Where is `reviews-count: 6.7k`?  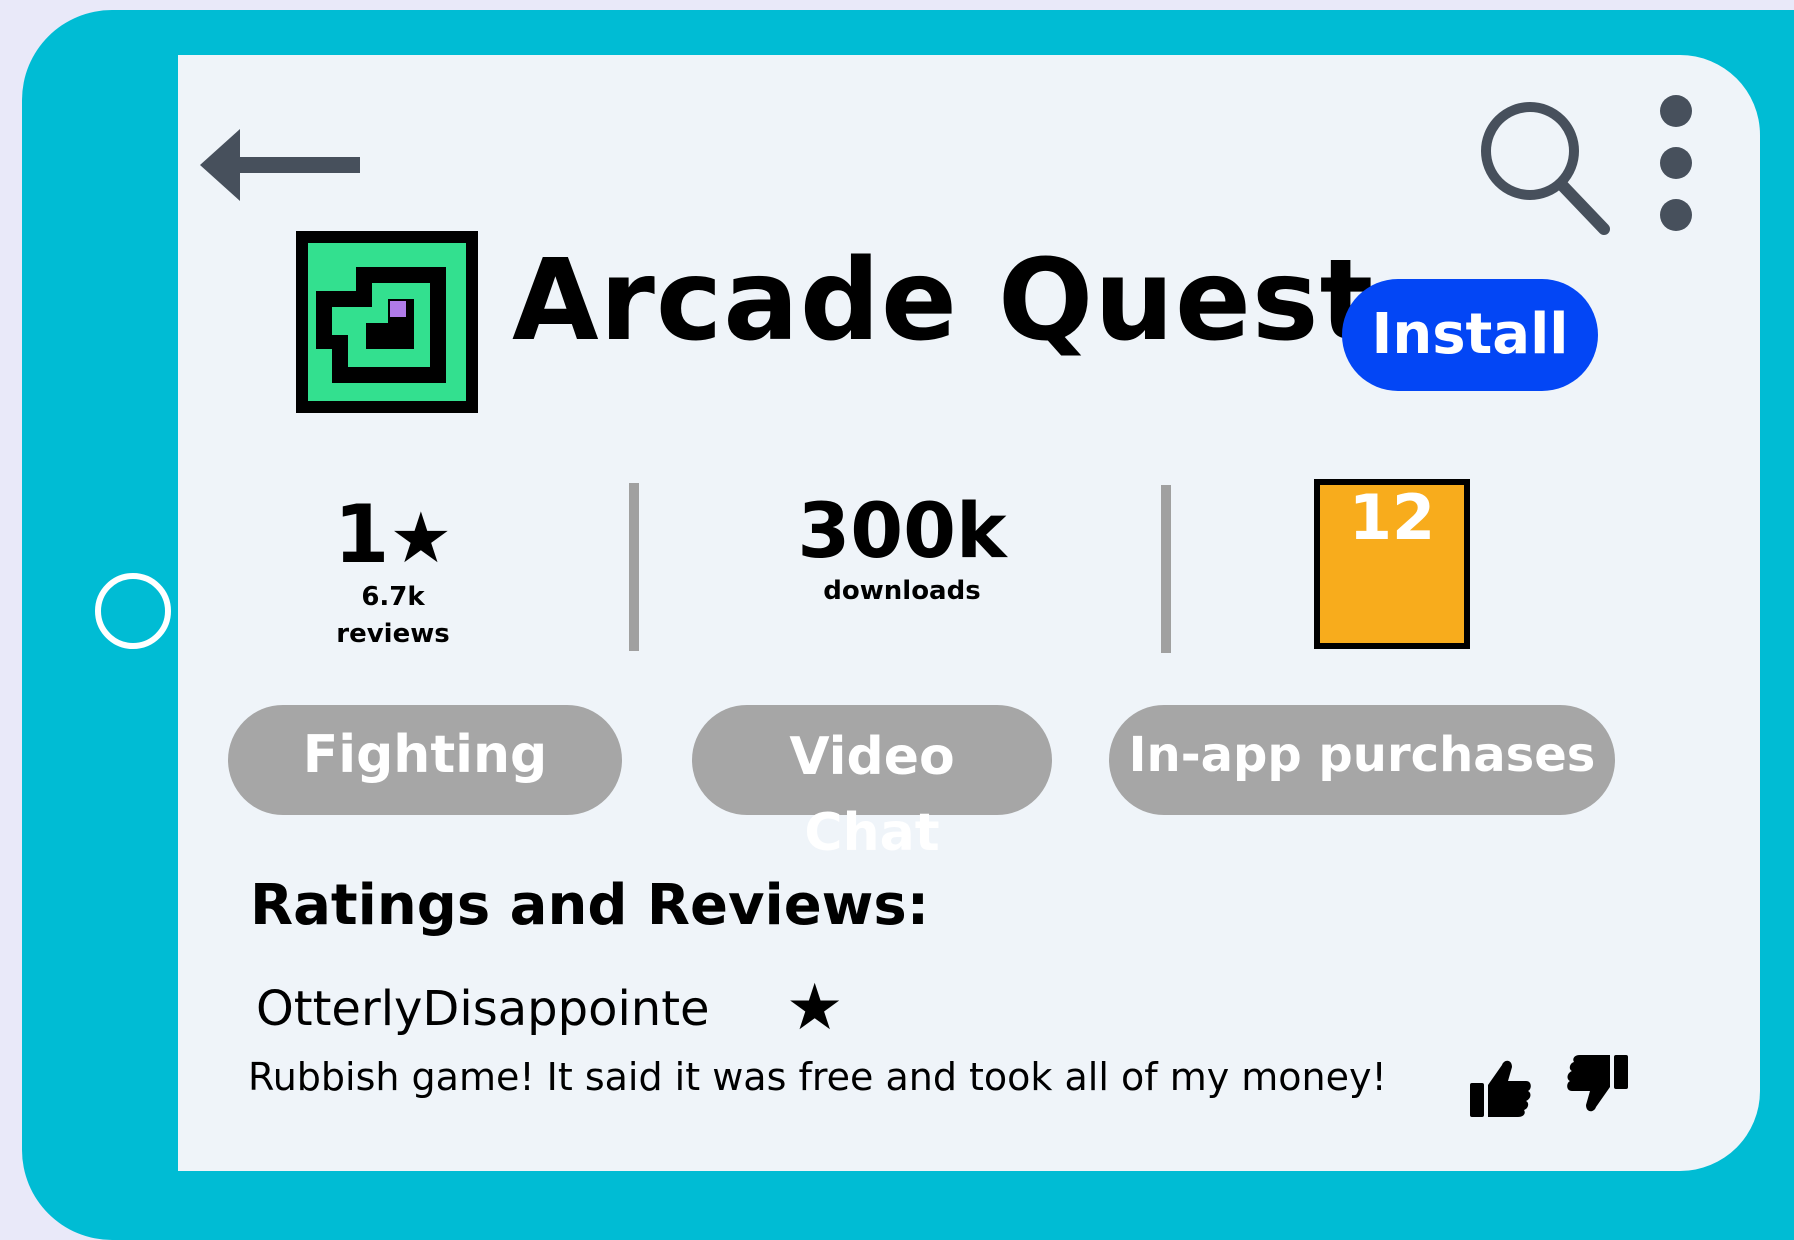 reviews-count: 6.7k is located at coordinates (393, 597).